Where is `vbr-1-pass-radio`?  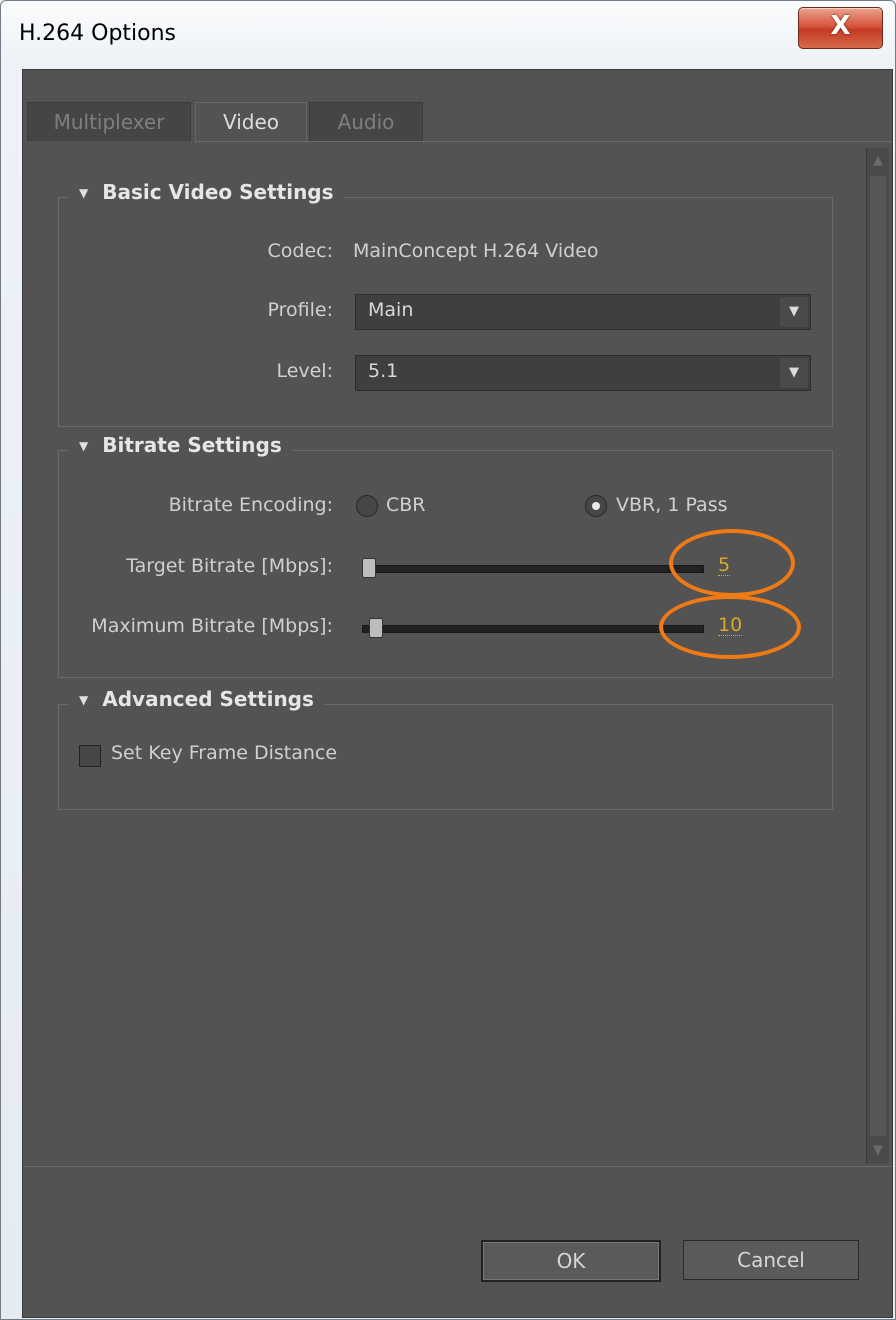 vbr-1-pass-radio is located at coordinates (596, 506).